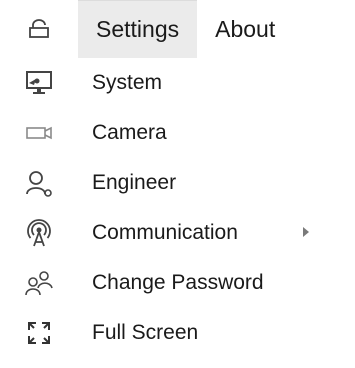 This screenshot has width=355, height=368. Describe the element at coordinates (127, 82) in the screenshot. I see `menu-item-label: System` at that location.